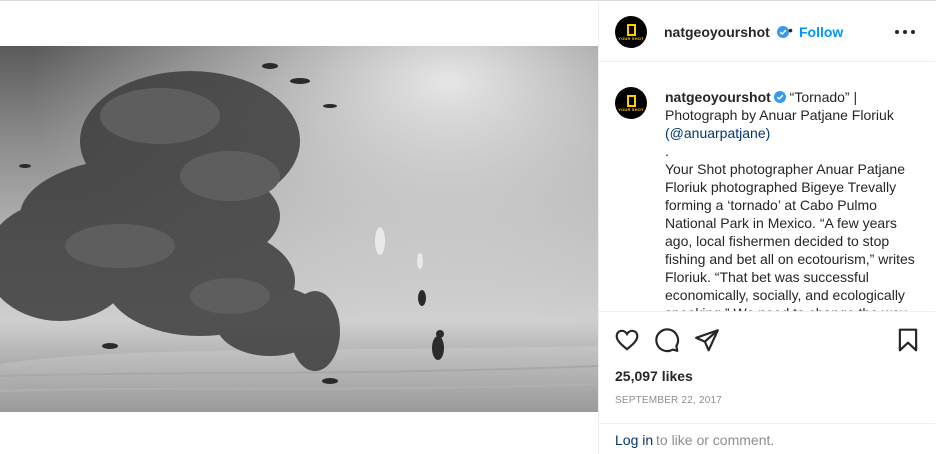 The height and width of the screenshot is (454, 936). Describe the element at coordinates (767, 337) in the screenshot. I see `action-bar` at that location.